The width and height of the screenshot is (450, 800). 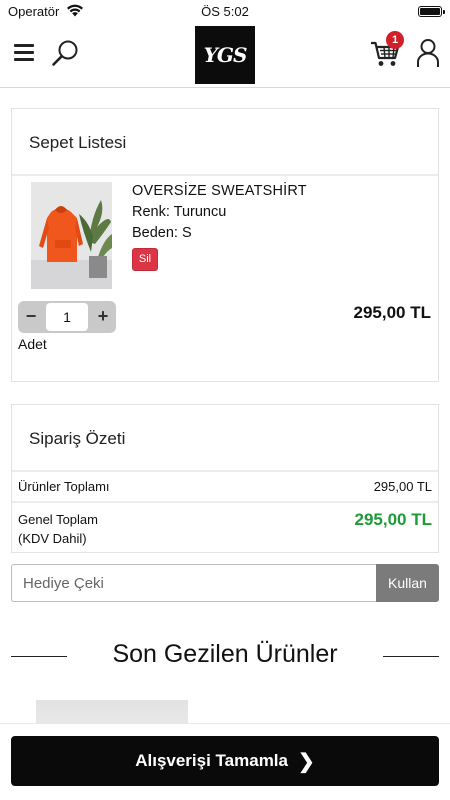 I want to click on product-name: OVERSİZE SWEATSHİRT, so click(x=219, y=191).